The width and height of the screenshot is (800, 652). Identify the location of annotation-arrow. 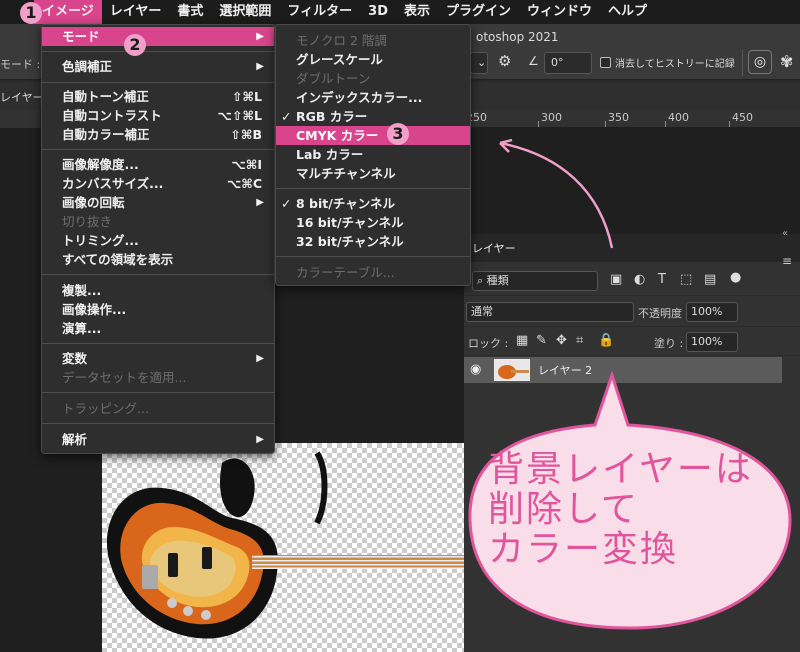
(556, 195).